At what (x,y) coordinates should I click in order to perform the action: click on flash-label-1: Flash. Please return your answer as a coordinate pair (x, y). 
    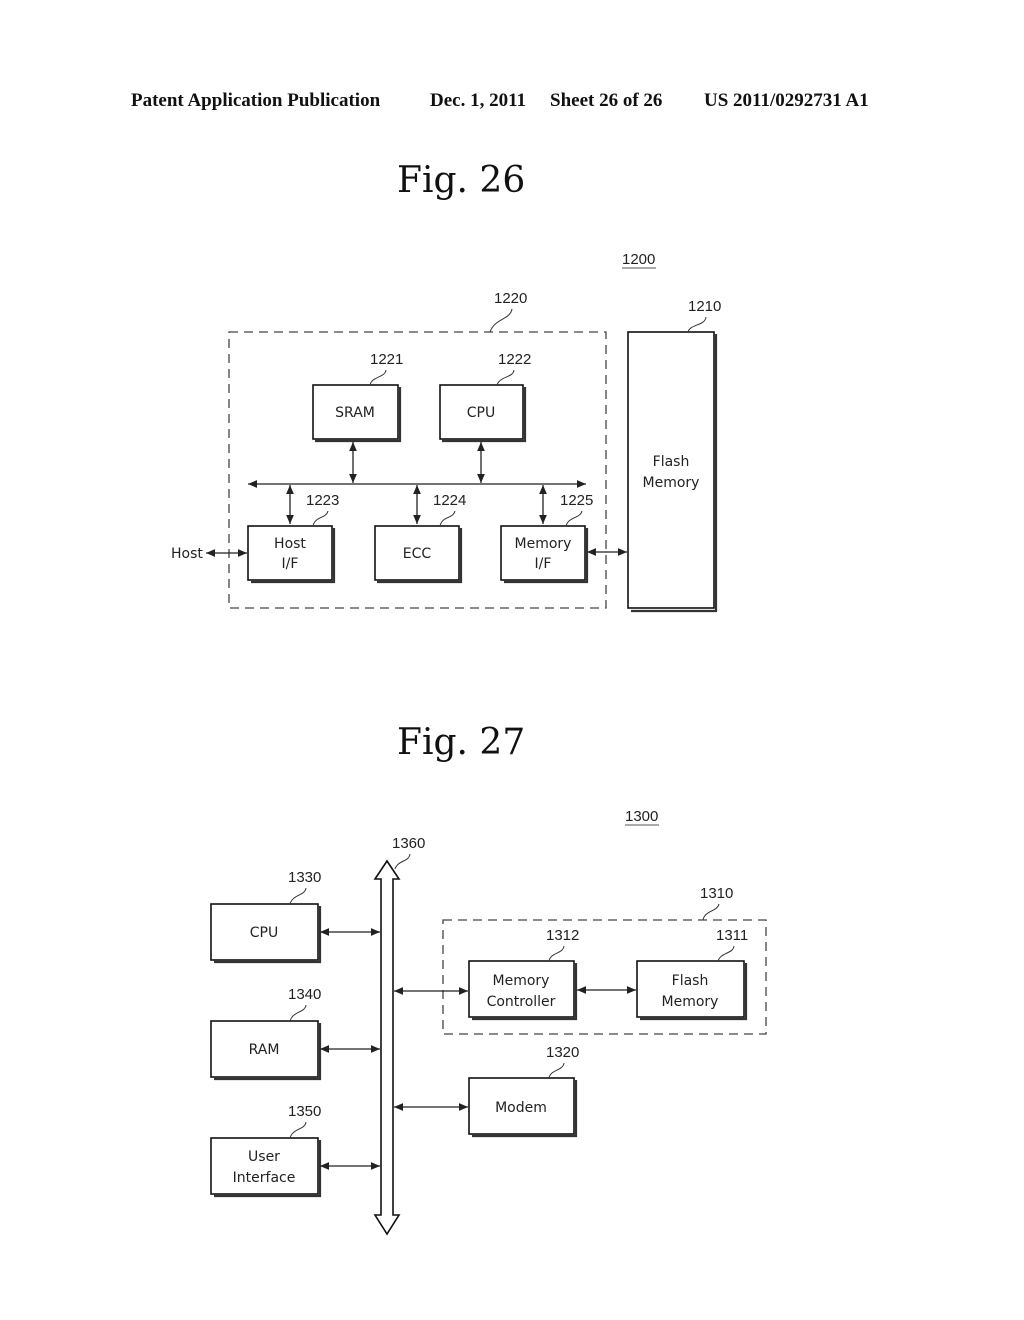
    Looking at the image, I should click on (671, 462).